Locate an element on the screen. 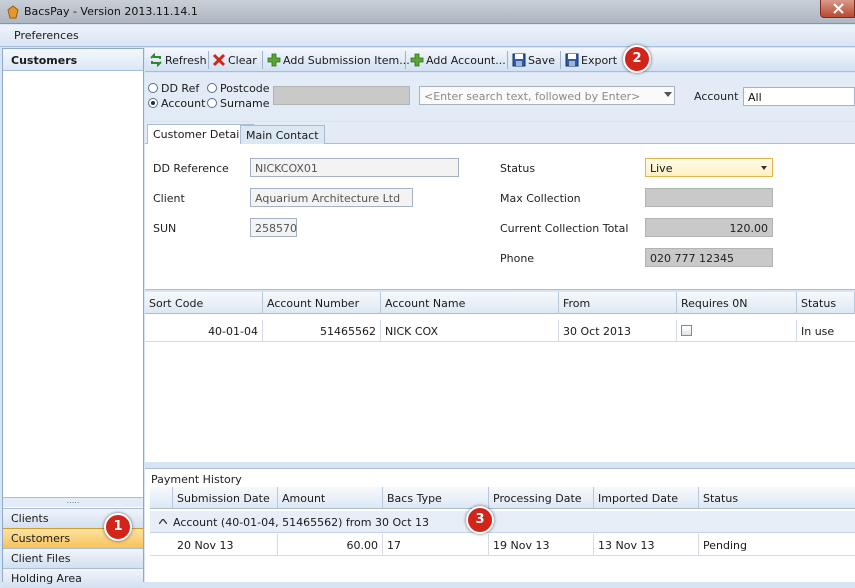 The width and height of the screenshot is (855, 588). cell-imported-date: 13 Nov 13 is located at coordinates (646, 545).